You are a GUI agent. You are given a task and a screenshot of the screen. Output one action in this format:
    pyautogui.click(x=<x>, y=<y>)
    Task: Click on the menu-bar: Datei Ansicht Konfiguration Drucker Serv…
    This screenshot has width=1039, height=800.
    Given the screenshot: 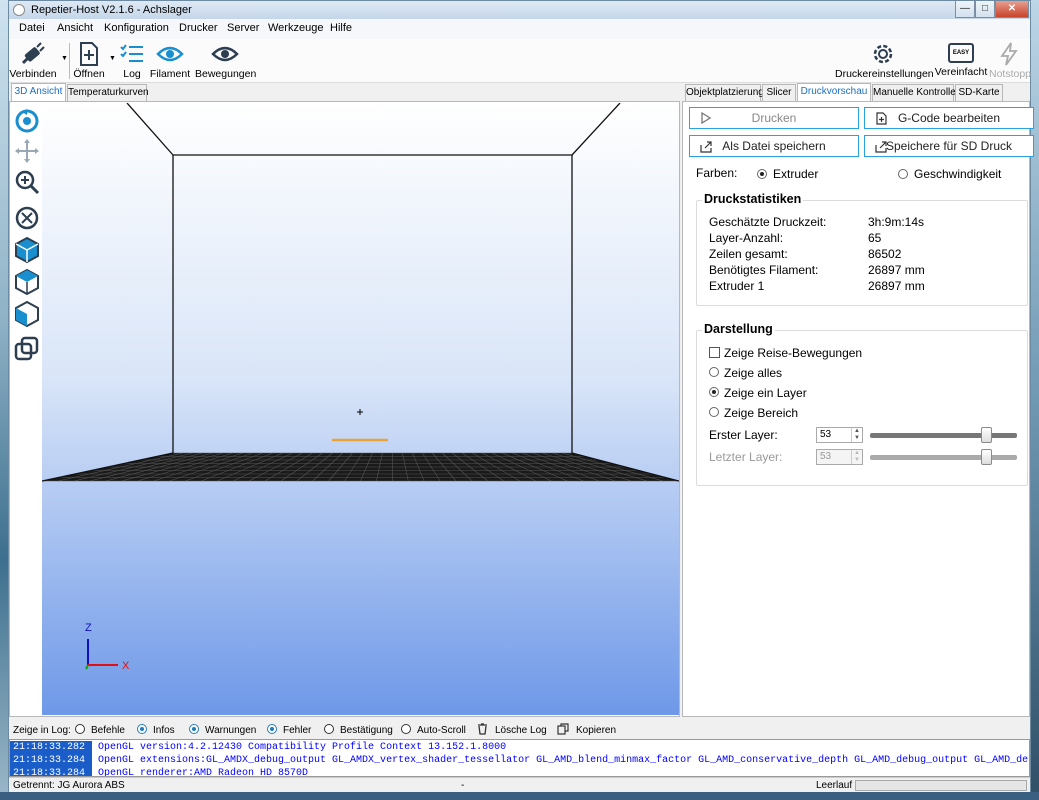 What is the action you would take?
    pyautogui.click(x=519, y=29)
    